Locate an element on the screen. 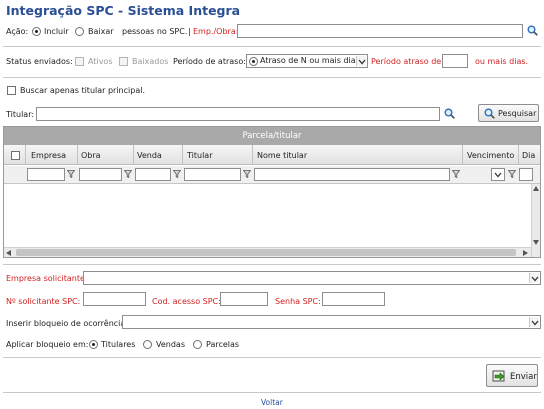  page-title: Integração SPC - Sistema Integra is located at coordinates (123, 10).